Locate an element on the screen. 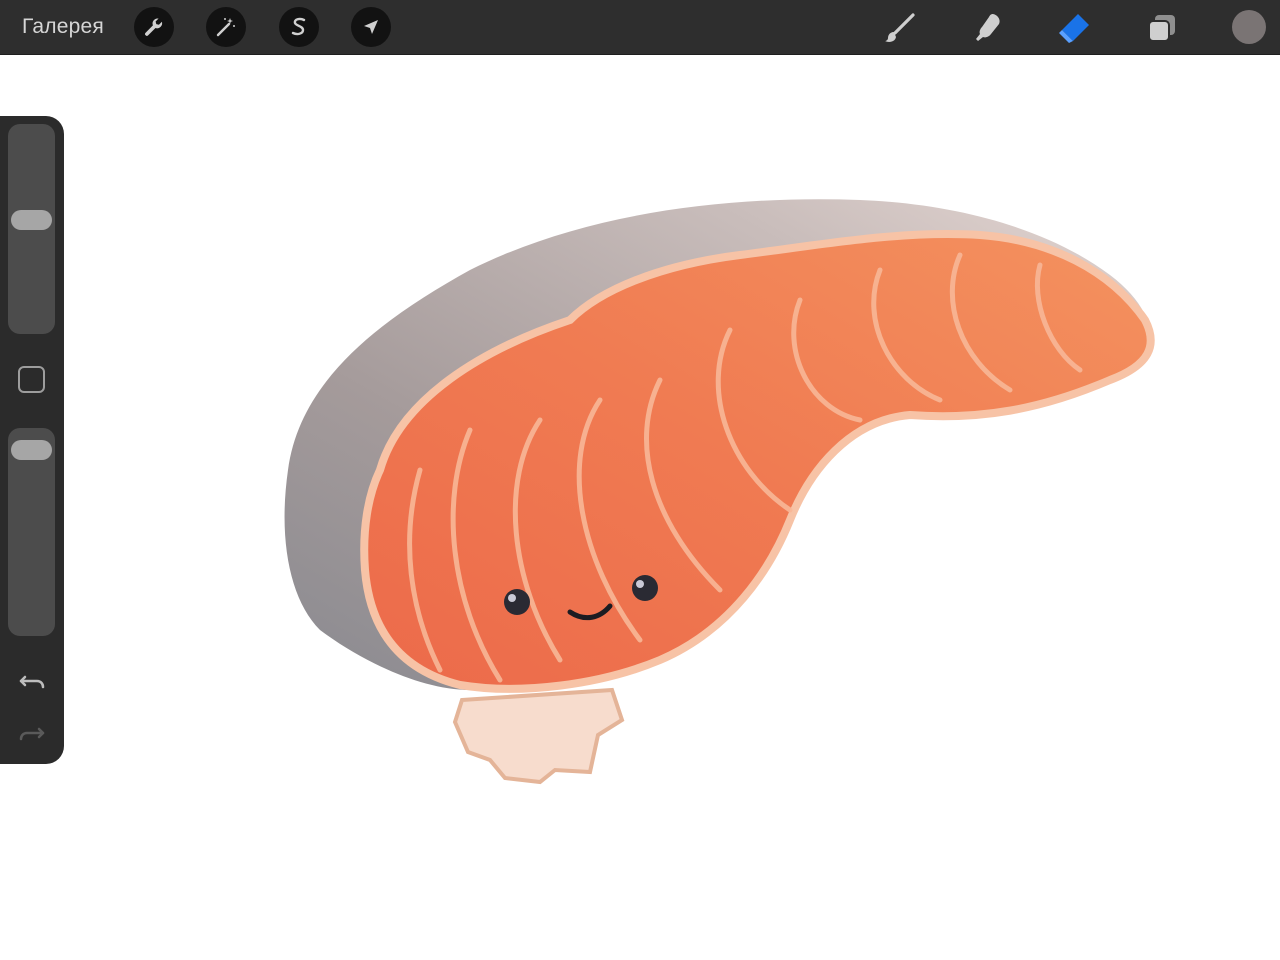 The height and width of the screenshot is (960, 1280). smudge-finger-icon is located at coordinates (988, 27).